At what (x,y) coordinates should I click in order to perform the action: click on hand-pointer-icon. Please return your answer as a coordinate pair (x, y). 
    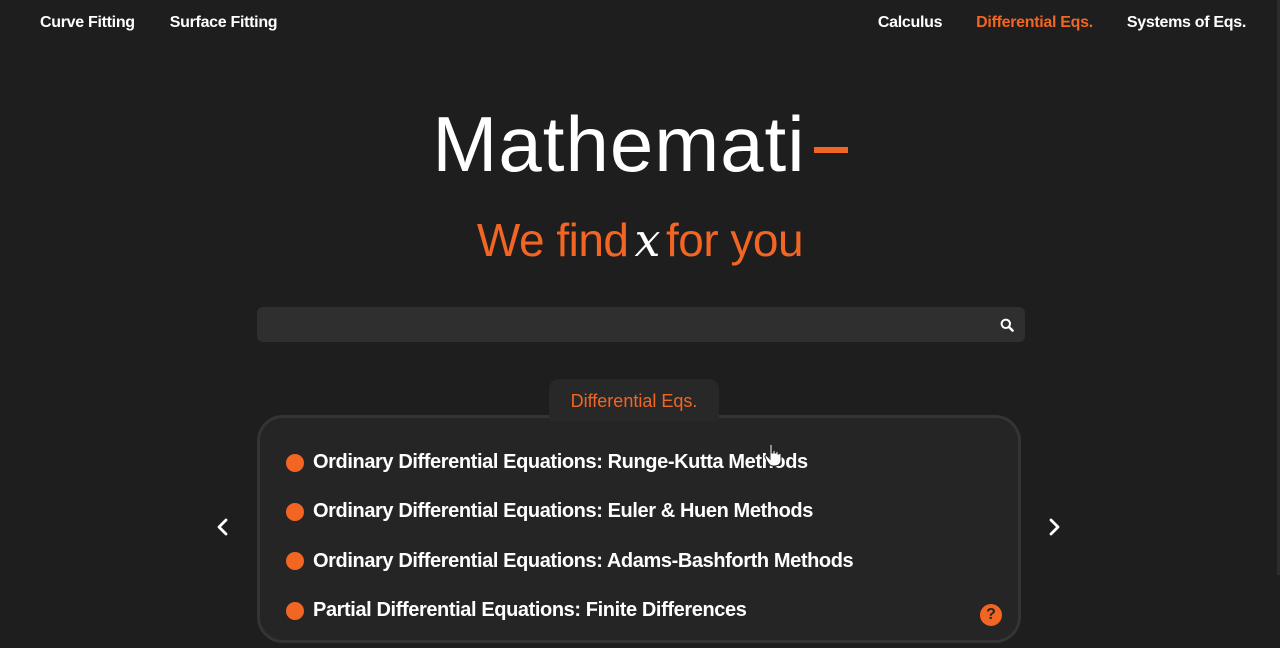
    Looking at the image, I should click on (773, 455).